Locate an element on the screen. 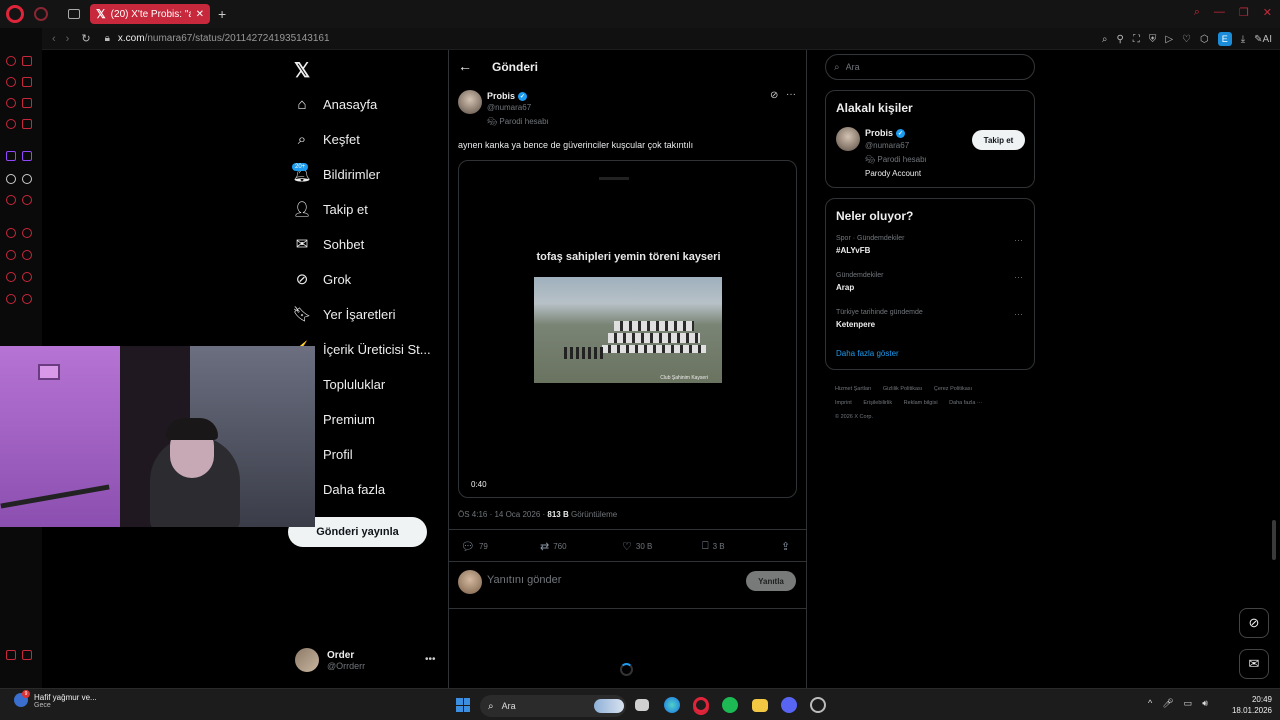 This screenshot has width=1280, height=720. shield-icon: ⛨ is located at coordinates (1153, 39).